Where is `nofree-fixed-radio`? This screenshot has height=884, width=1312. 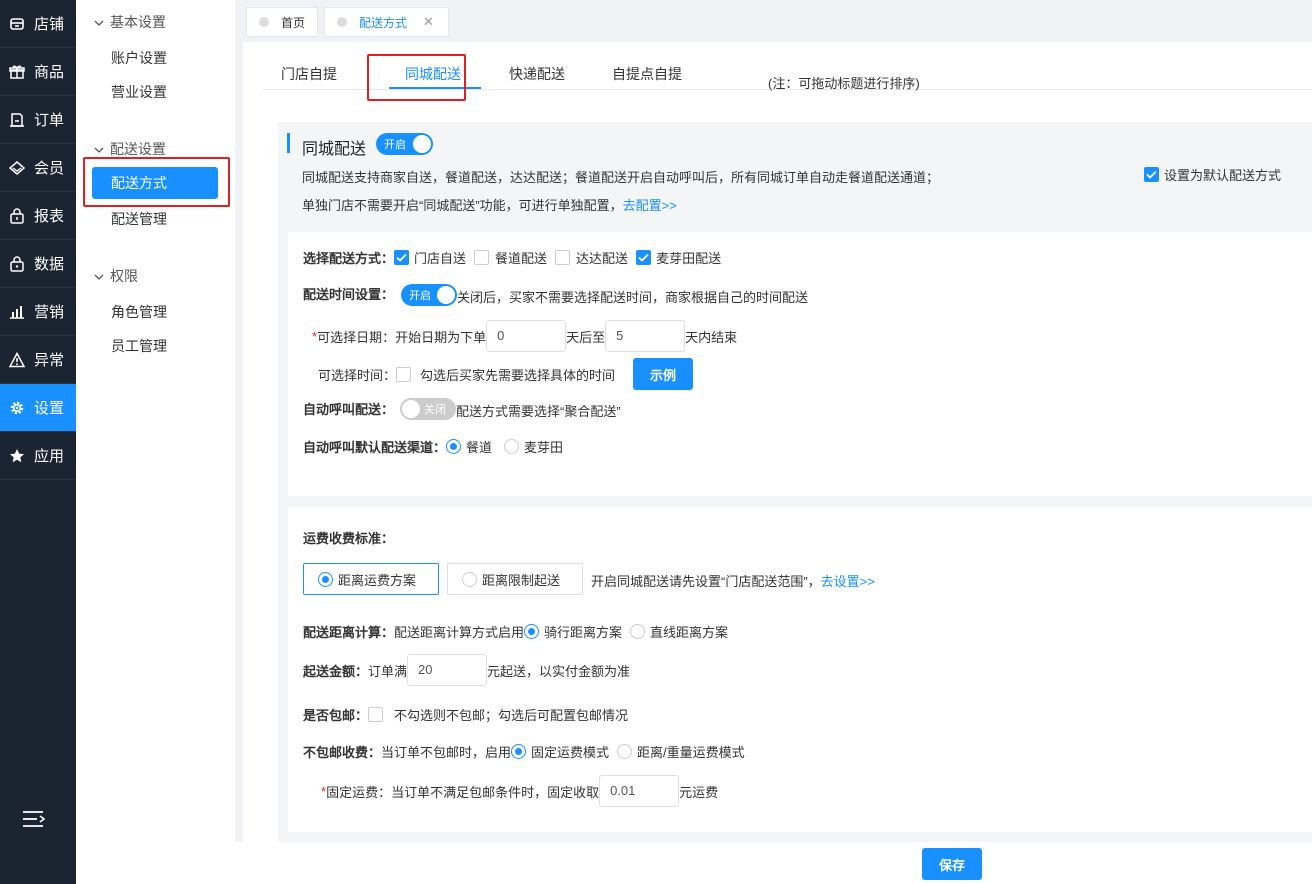 nofree-fixed-radio is located at coordinates (519, 751).